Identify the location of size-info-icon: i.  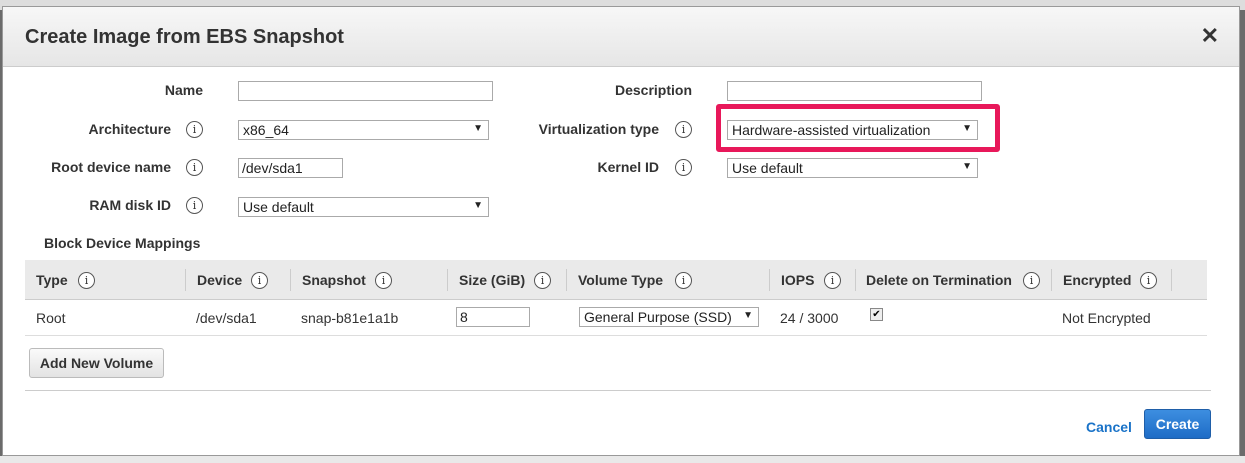
(542, 280).